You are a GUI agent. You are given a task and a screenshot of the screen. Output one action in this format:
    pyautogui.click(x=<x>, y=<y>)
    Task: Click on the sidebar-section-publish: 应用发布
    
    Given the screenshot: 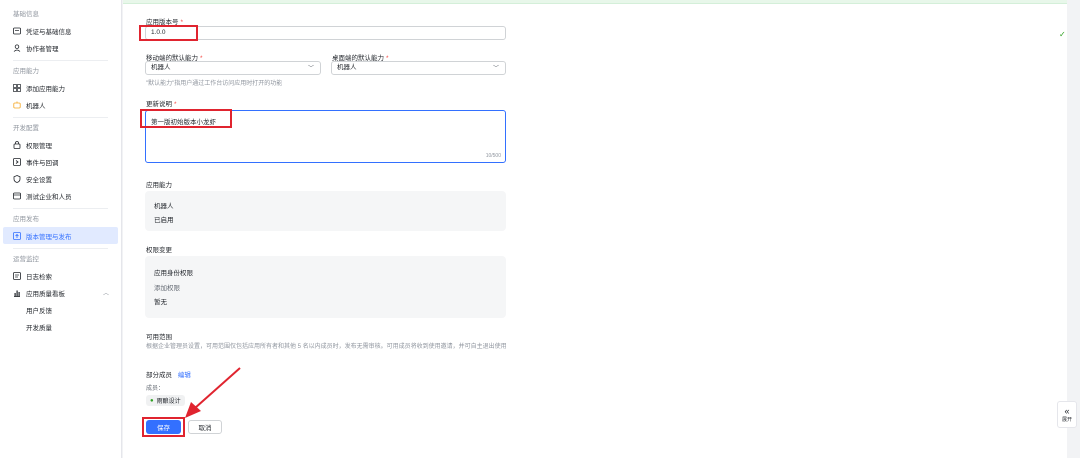 What is the action you would take?
    pyautogui.click(x=26, y=219)
    